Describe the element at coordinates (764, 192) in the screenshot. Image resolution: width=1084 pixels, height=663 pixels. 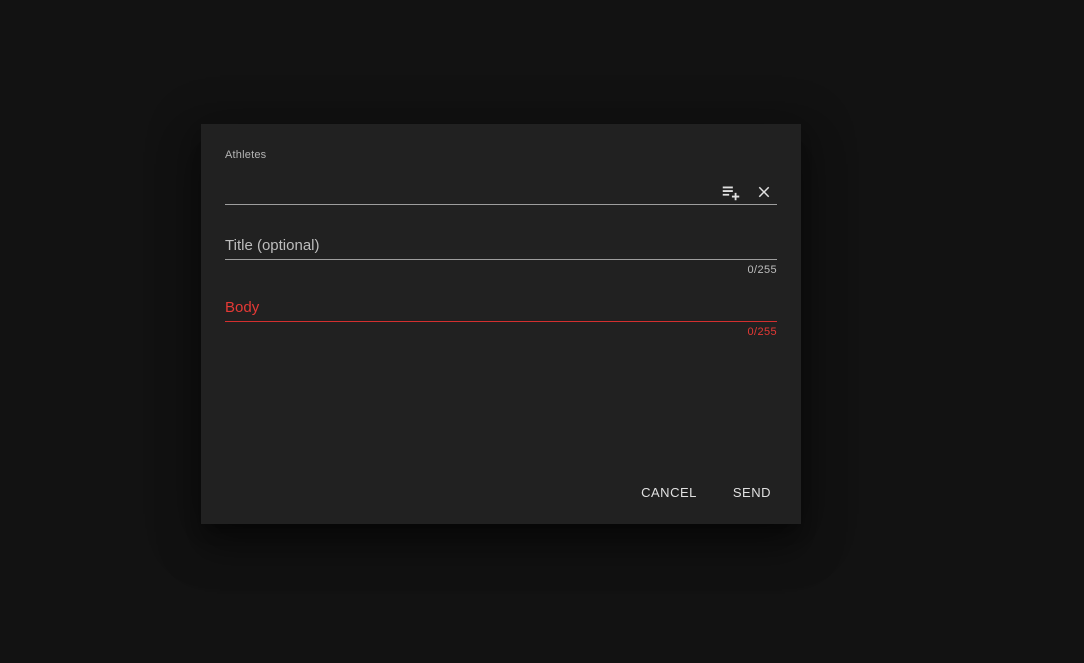
I see `close-icon` at that location.